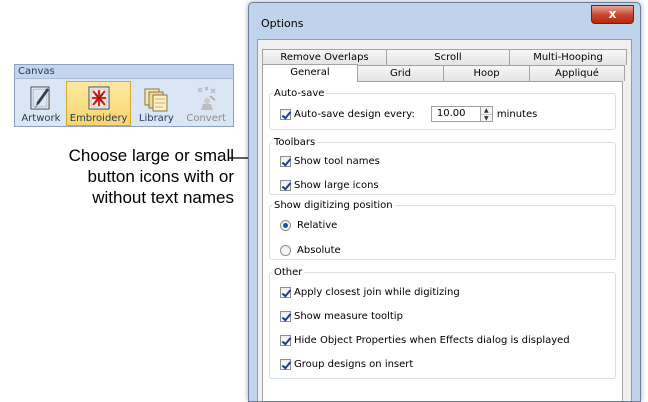 The width and height of the screenshot is (648, 402). Describe the element at coordinates (285, 114) in the screenshot. I see `autosave-checkbox` at that location.